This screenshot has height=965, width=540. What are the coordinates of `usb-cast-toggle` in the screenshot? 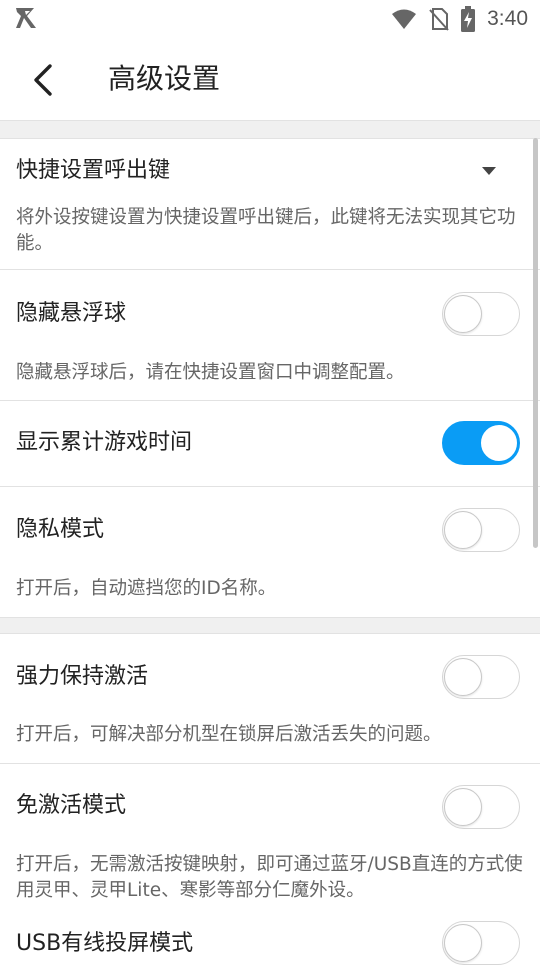 It's located at (481, 943).